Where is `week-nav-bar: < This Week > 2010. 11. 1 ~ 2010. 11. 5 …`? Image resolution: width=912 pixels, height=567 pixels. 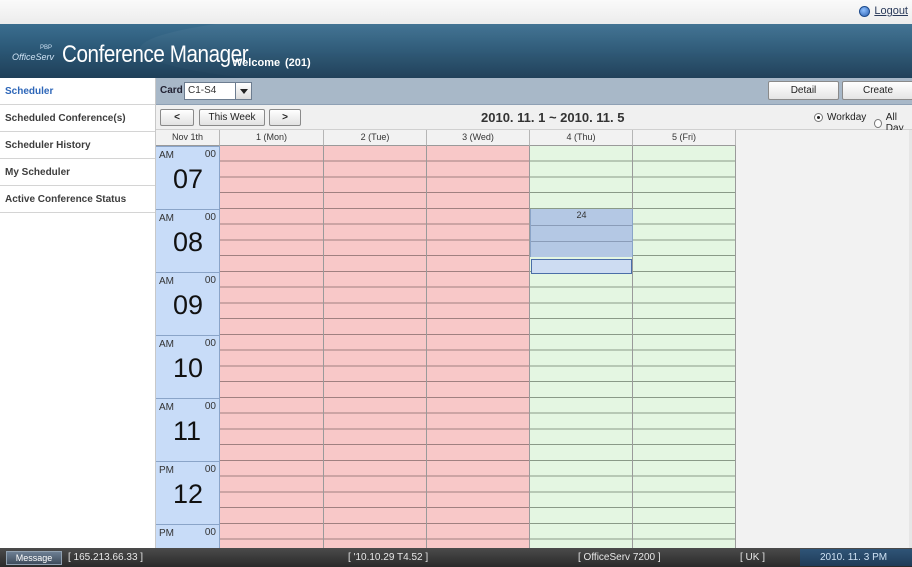
week-nav-bar: < This Week > 2010. 11. 1 ~ 2010. 11. 5 … is located at coordinates (534, 119).